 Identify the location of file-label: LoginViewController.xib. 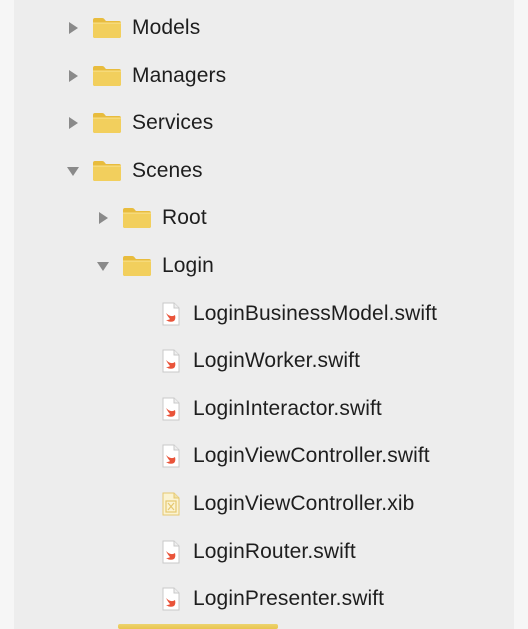
(304, 503).